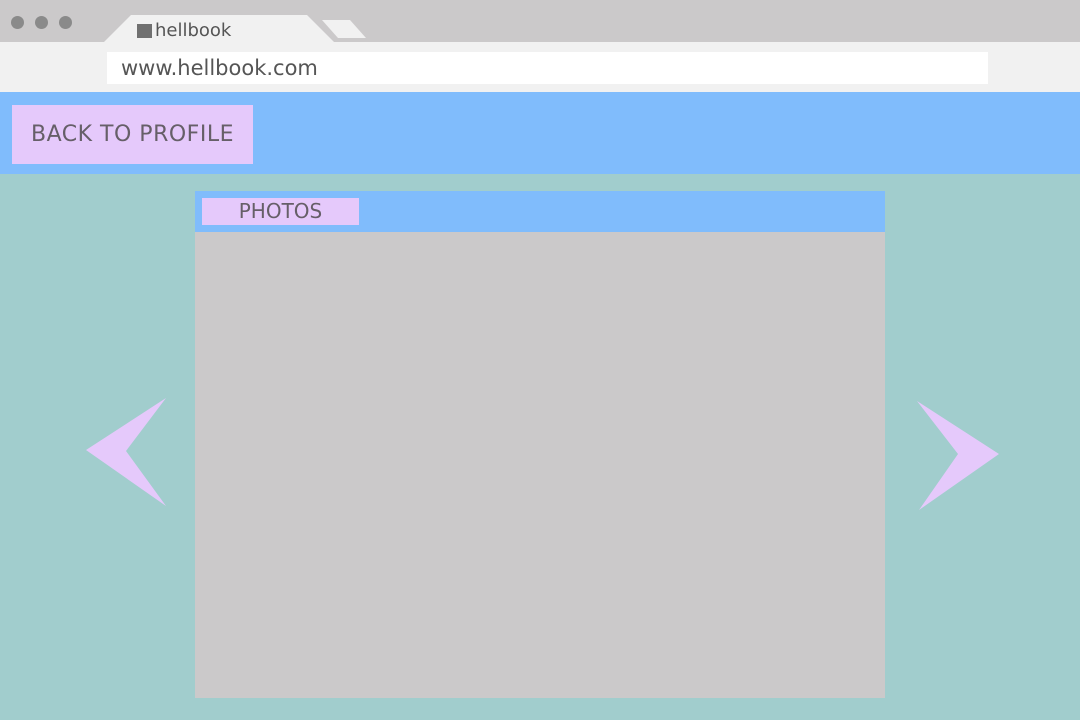  Describe the element at coordinates (344, 29) in the screenshot. I see `new-tab-button` at that location.